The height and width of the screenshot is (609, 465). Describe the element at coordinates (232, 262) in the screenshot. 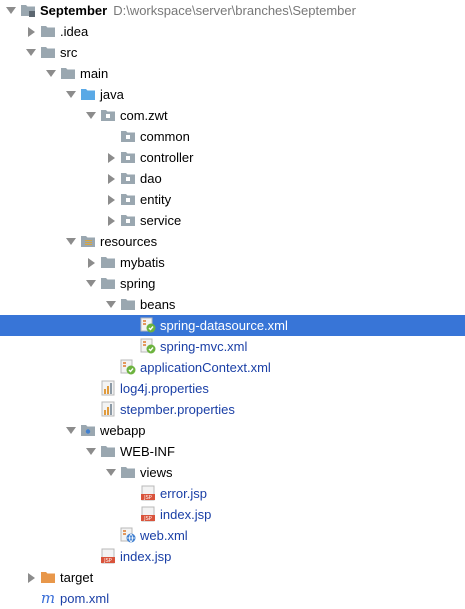

I see `tree-node-mybatis: mybatis` at that location.